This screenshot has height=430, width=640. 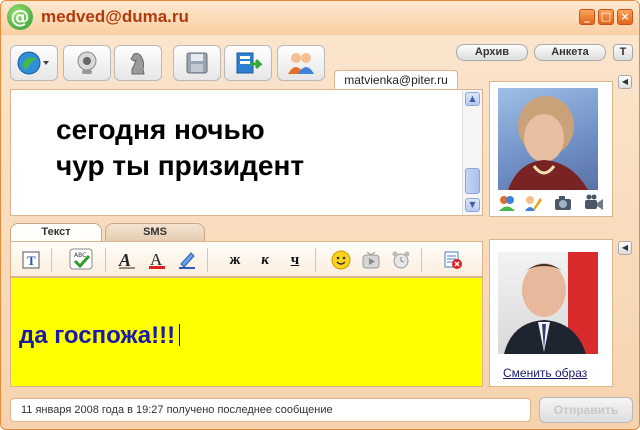 What do you see at coordinates (80, 255) in the screenshot?
I see `svg-text: ABC` at bounding box center [80, 255].